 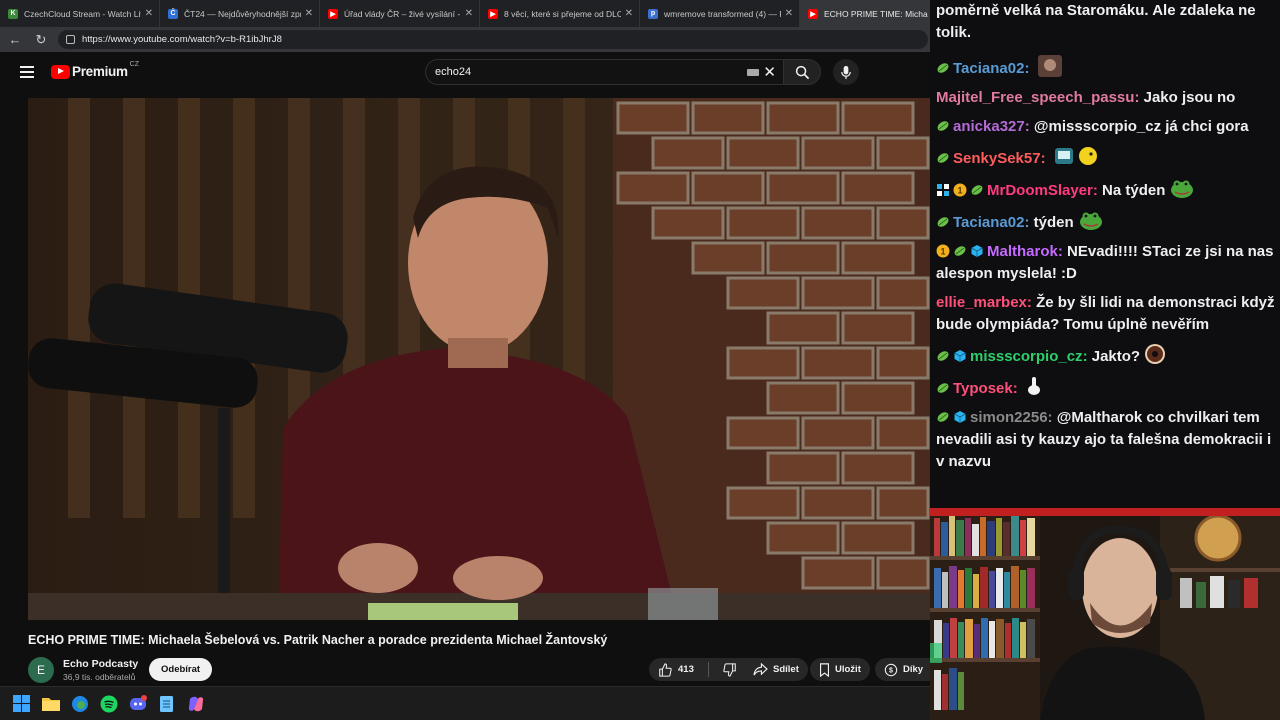 I want to click on browser-tab: p wmremove transformed (4) — Por ✕, so click(x=720, y=13).